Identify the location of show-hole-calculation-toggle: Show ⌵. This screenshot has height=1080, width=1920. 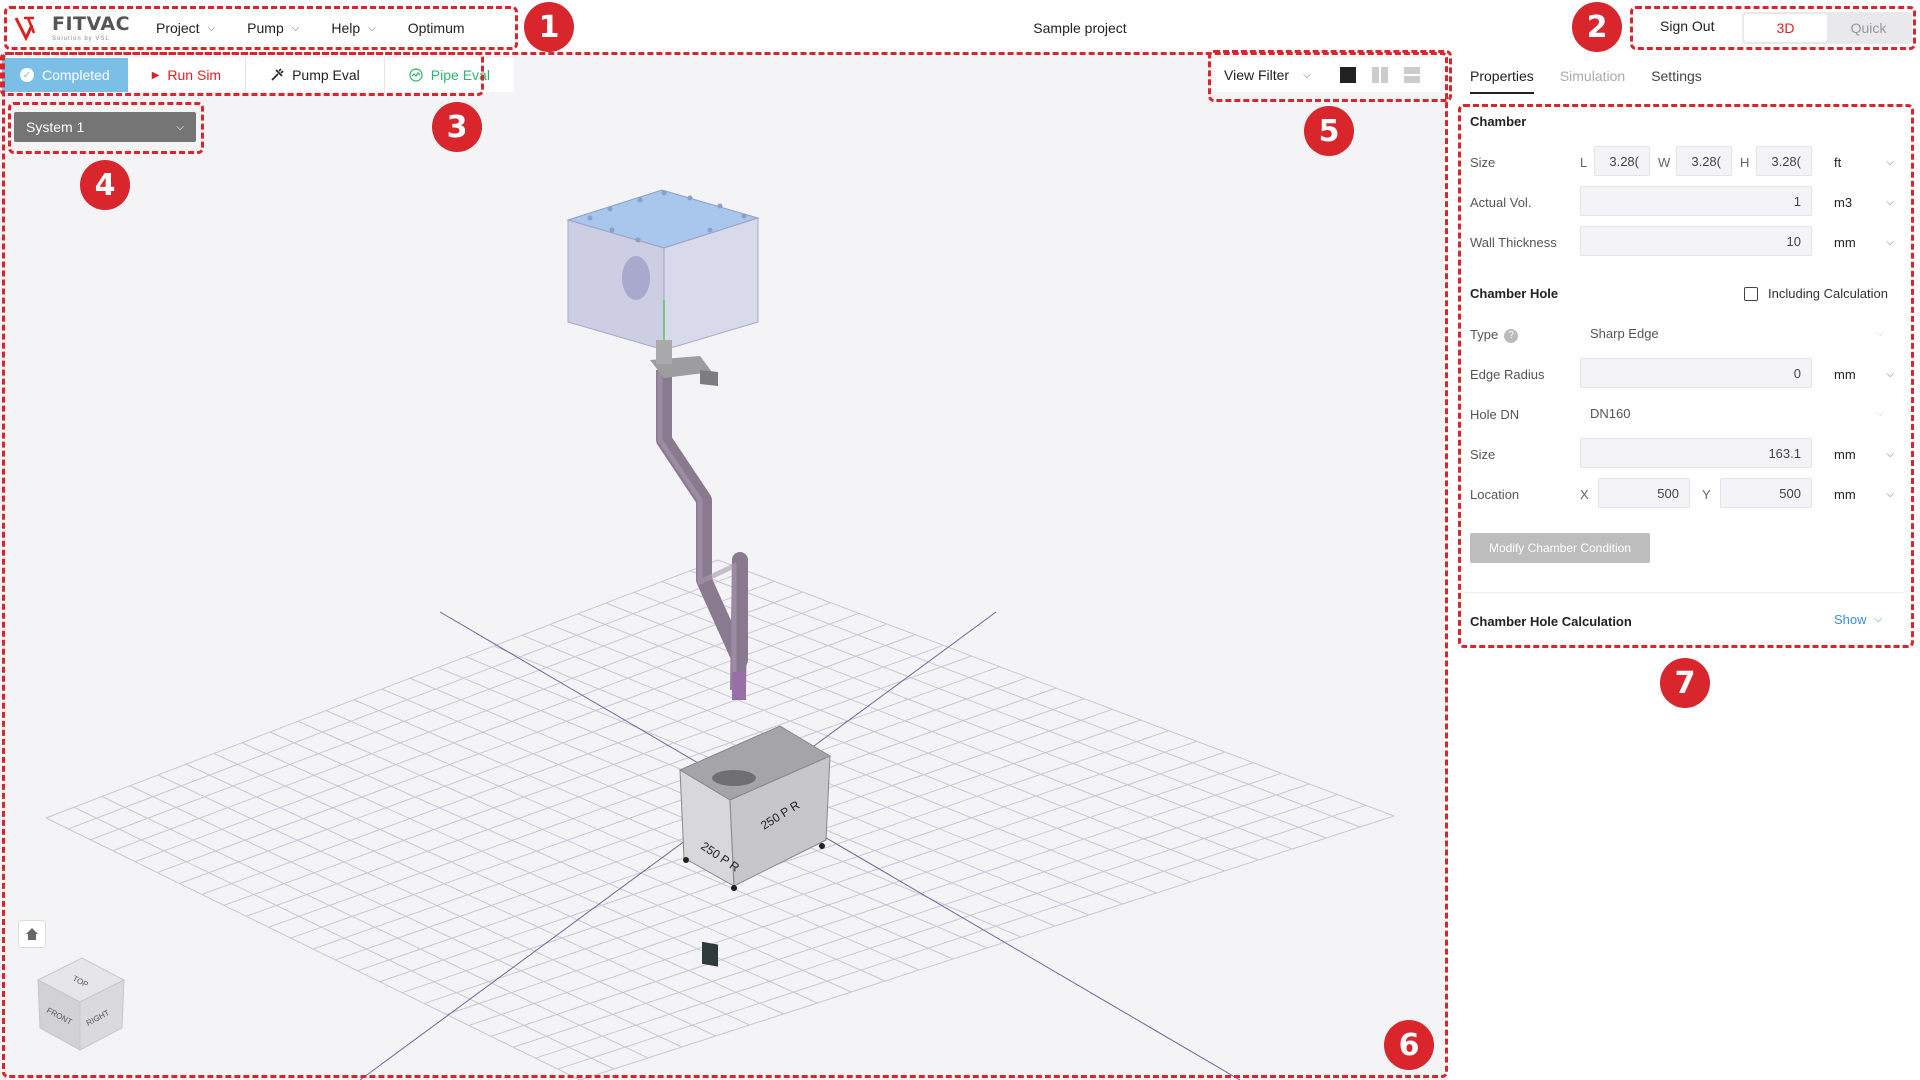
(1858, 619).